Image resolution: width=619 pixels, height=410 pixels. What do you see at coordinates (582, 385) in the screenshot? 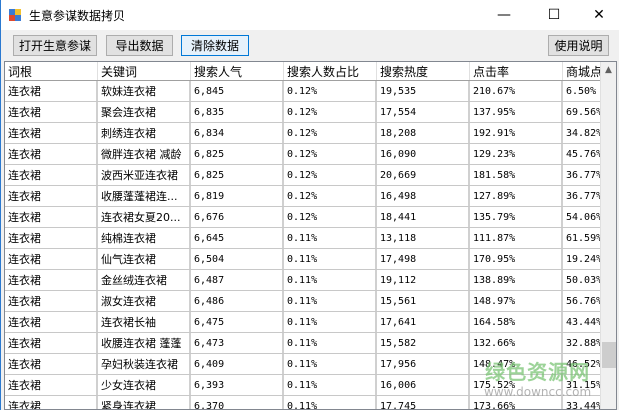
I see `table-cell: 31.15%` at bounding box center [582, 385].